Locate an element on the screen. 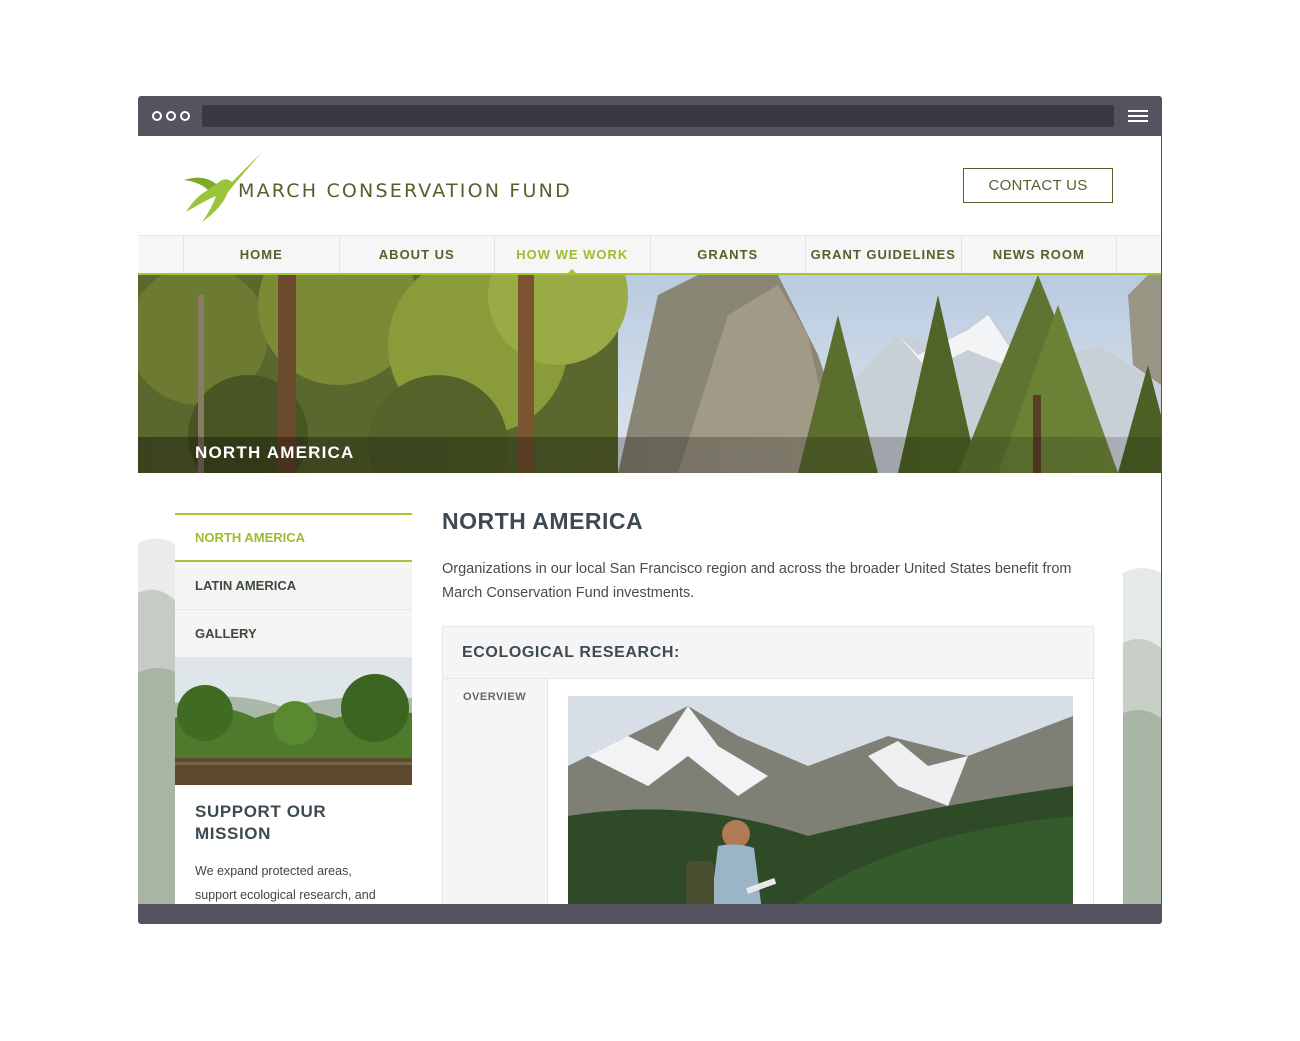 This screenshot has width=1300, height=1041. ecological-research-panel: ECOLOGICAL RESEARCH: OVERVIEW is located at coordinates (768, 765).